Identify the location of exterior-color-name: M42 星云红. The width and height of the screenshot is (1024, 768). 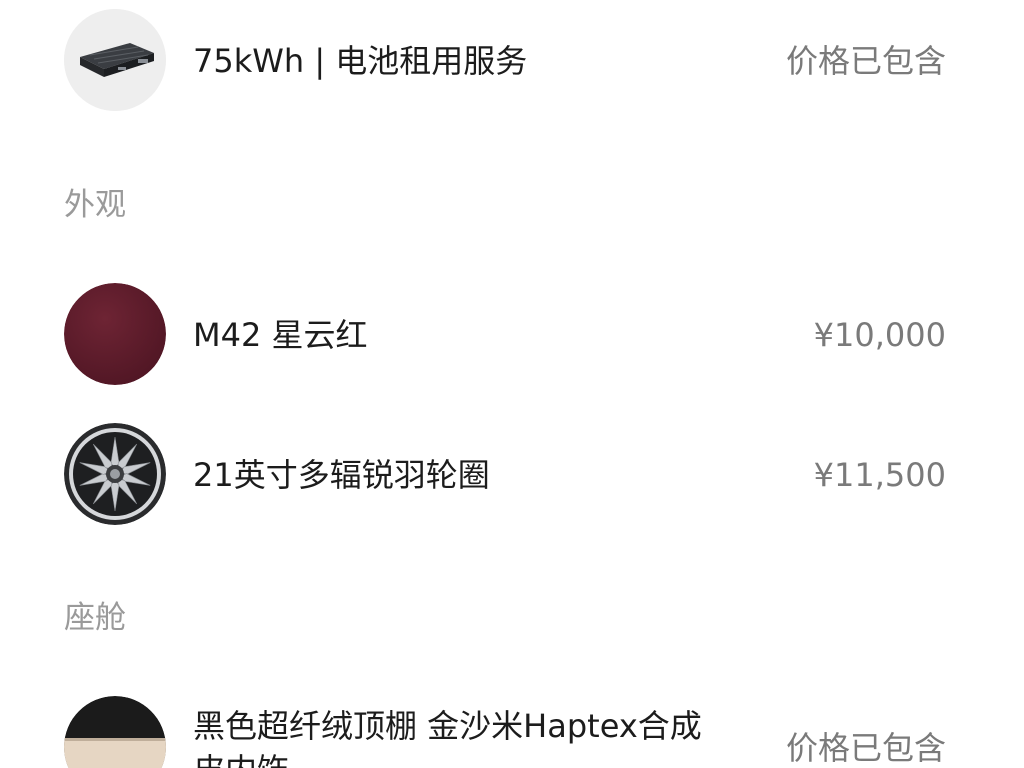
(280, 335).